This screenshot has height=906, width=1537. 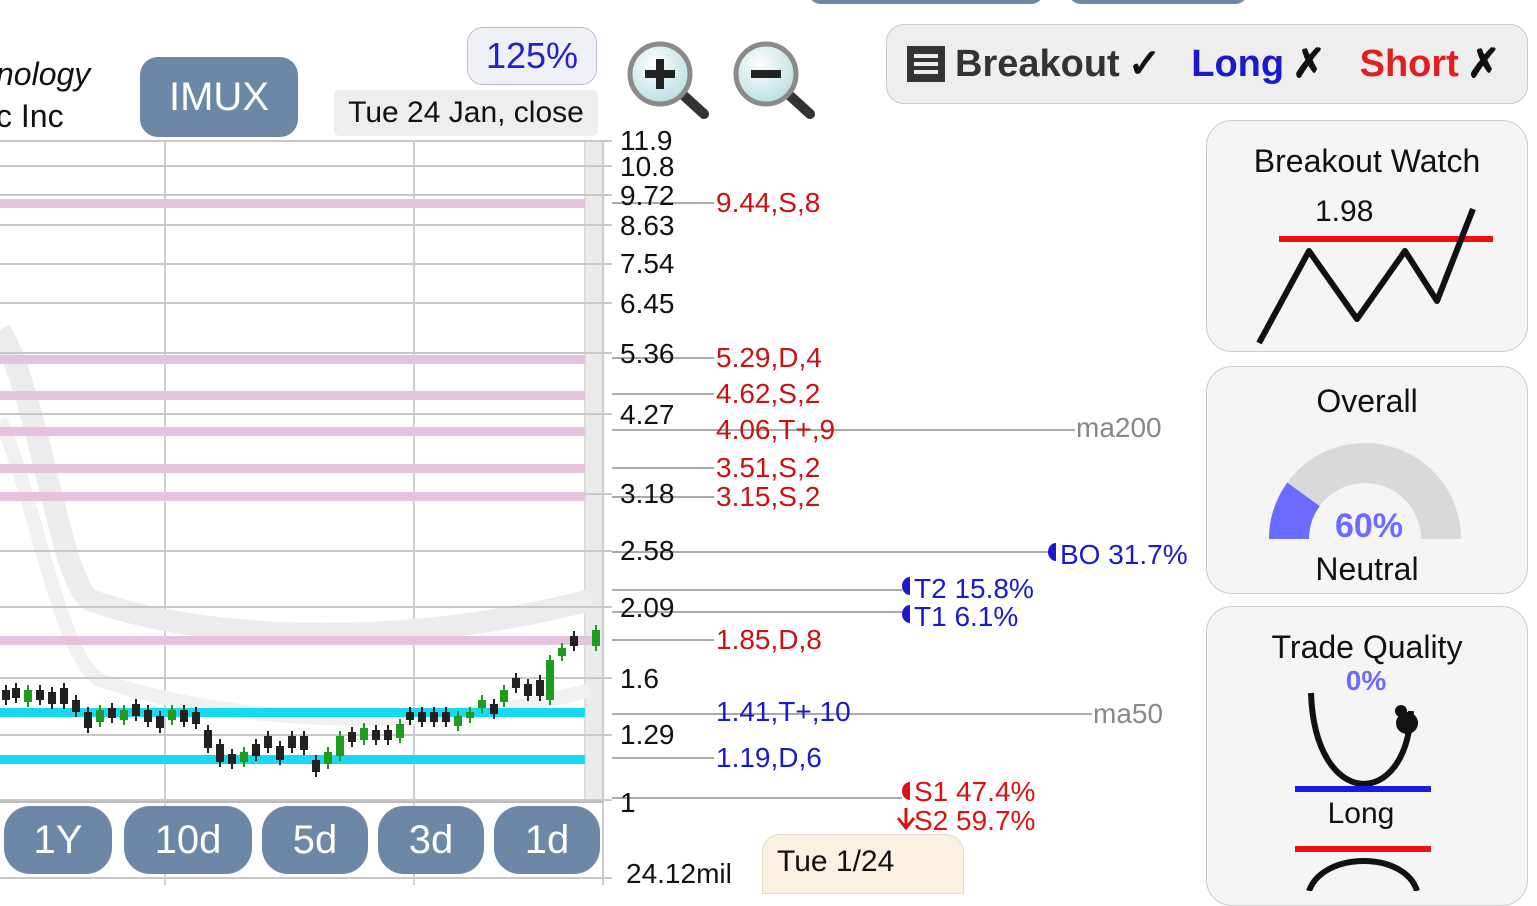 What do you see at coordinates (679, 873) in the screenshot?
I see `volume-label: 24.12mil` at bounding box center [679, 873].